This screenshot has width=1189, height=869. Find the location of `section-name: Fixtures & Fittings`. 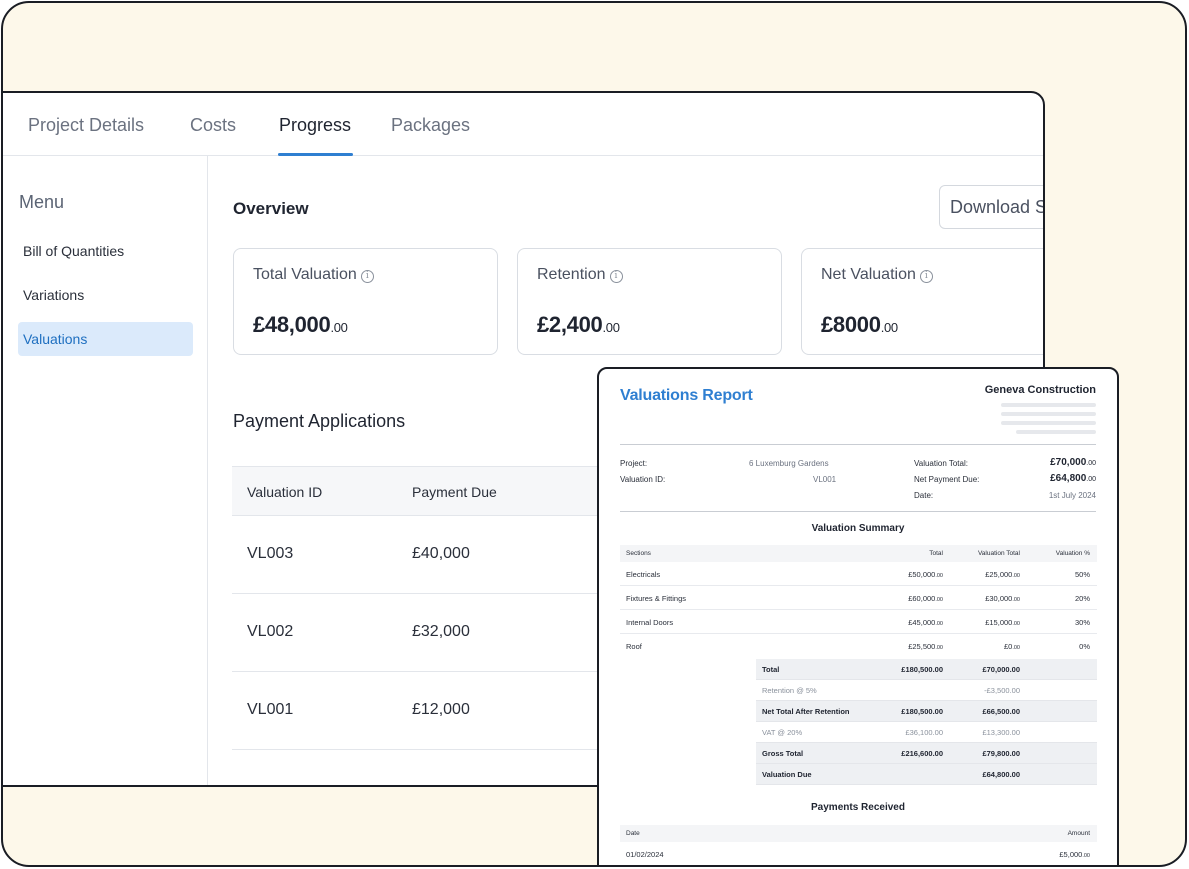

section-name: Fixtures & Fittings is located at coordinates (656, 598).